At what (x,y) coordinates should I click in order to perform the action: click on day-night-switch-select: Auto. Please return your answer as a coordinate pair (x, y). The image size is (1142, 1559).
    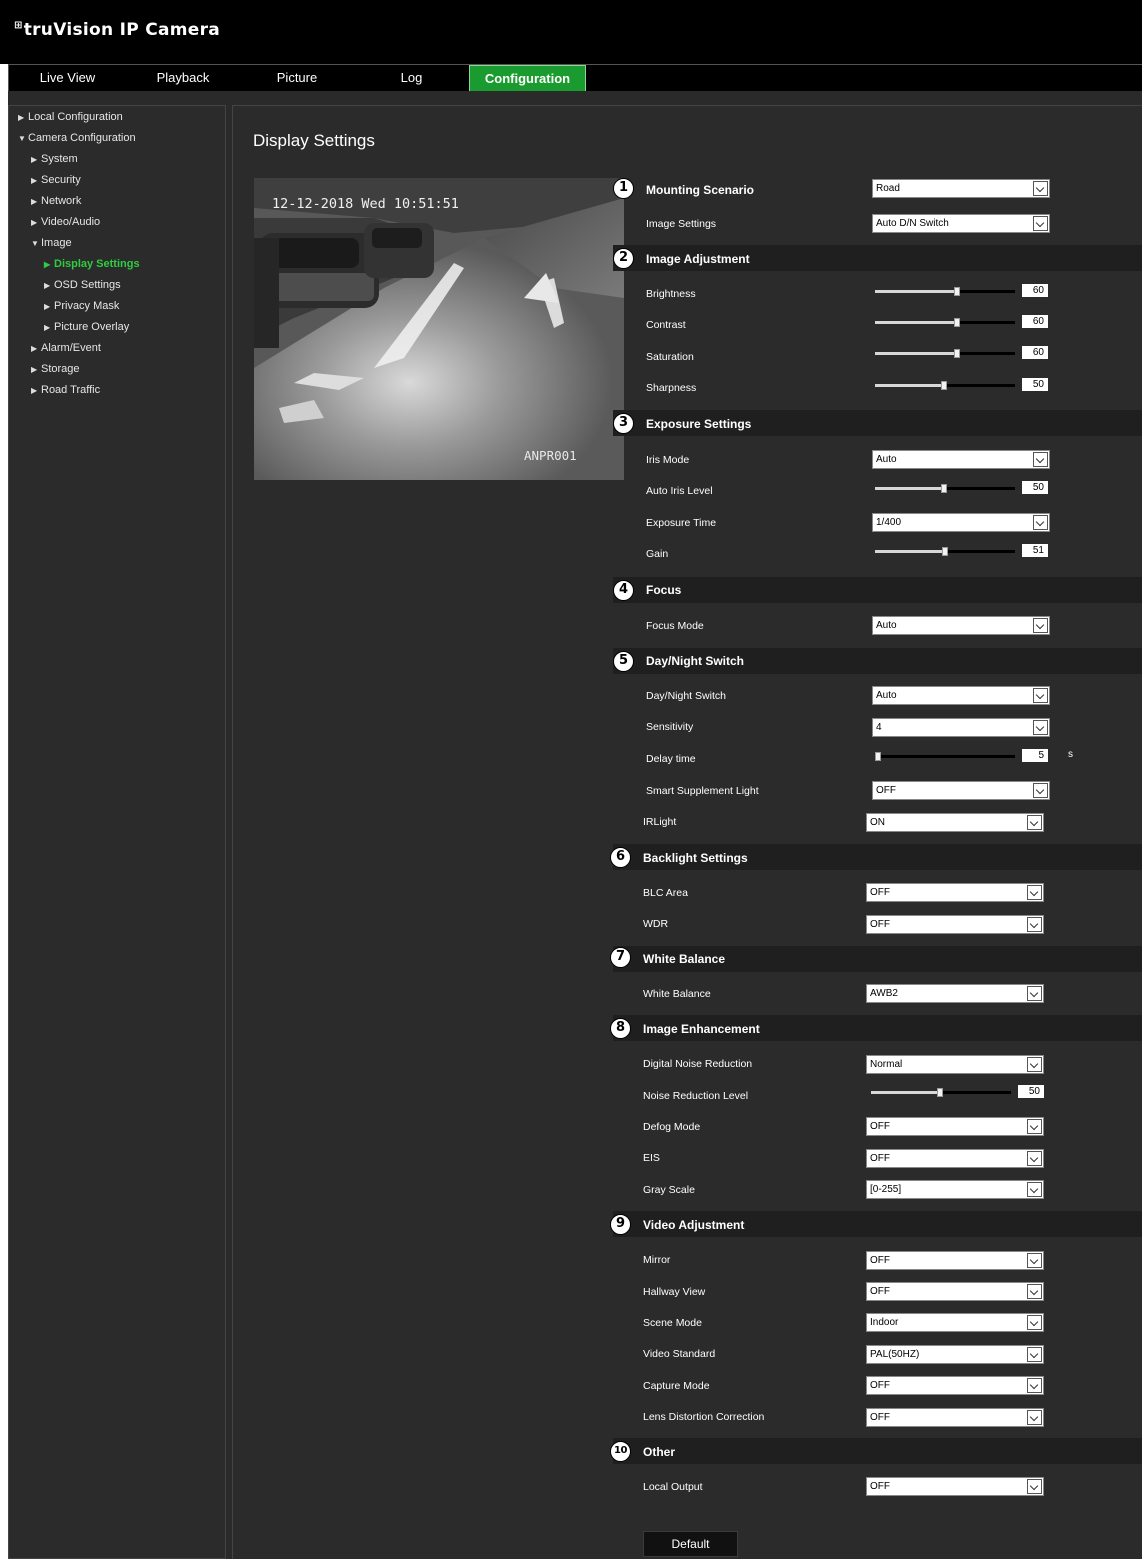
    Looking at the image, I should click on (961, 695).